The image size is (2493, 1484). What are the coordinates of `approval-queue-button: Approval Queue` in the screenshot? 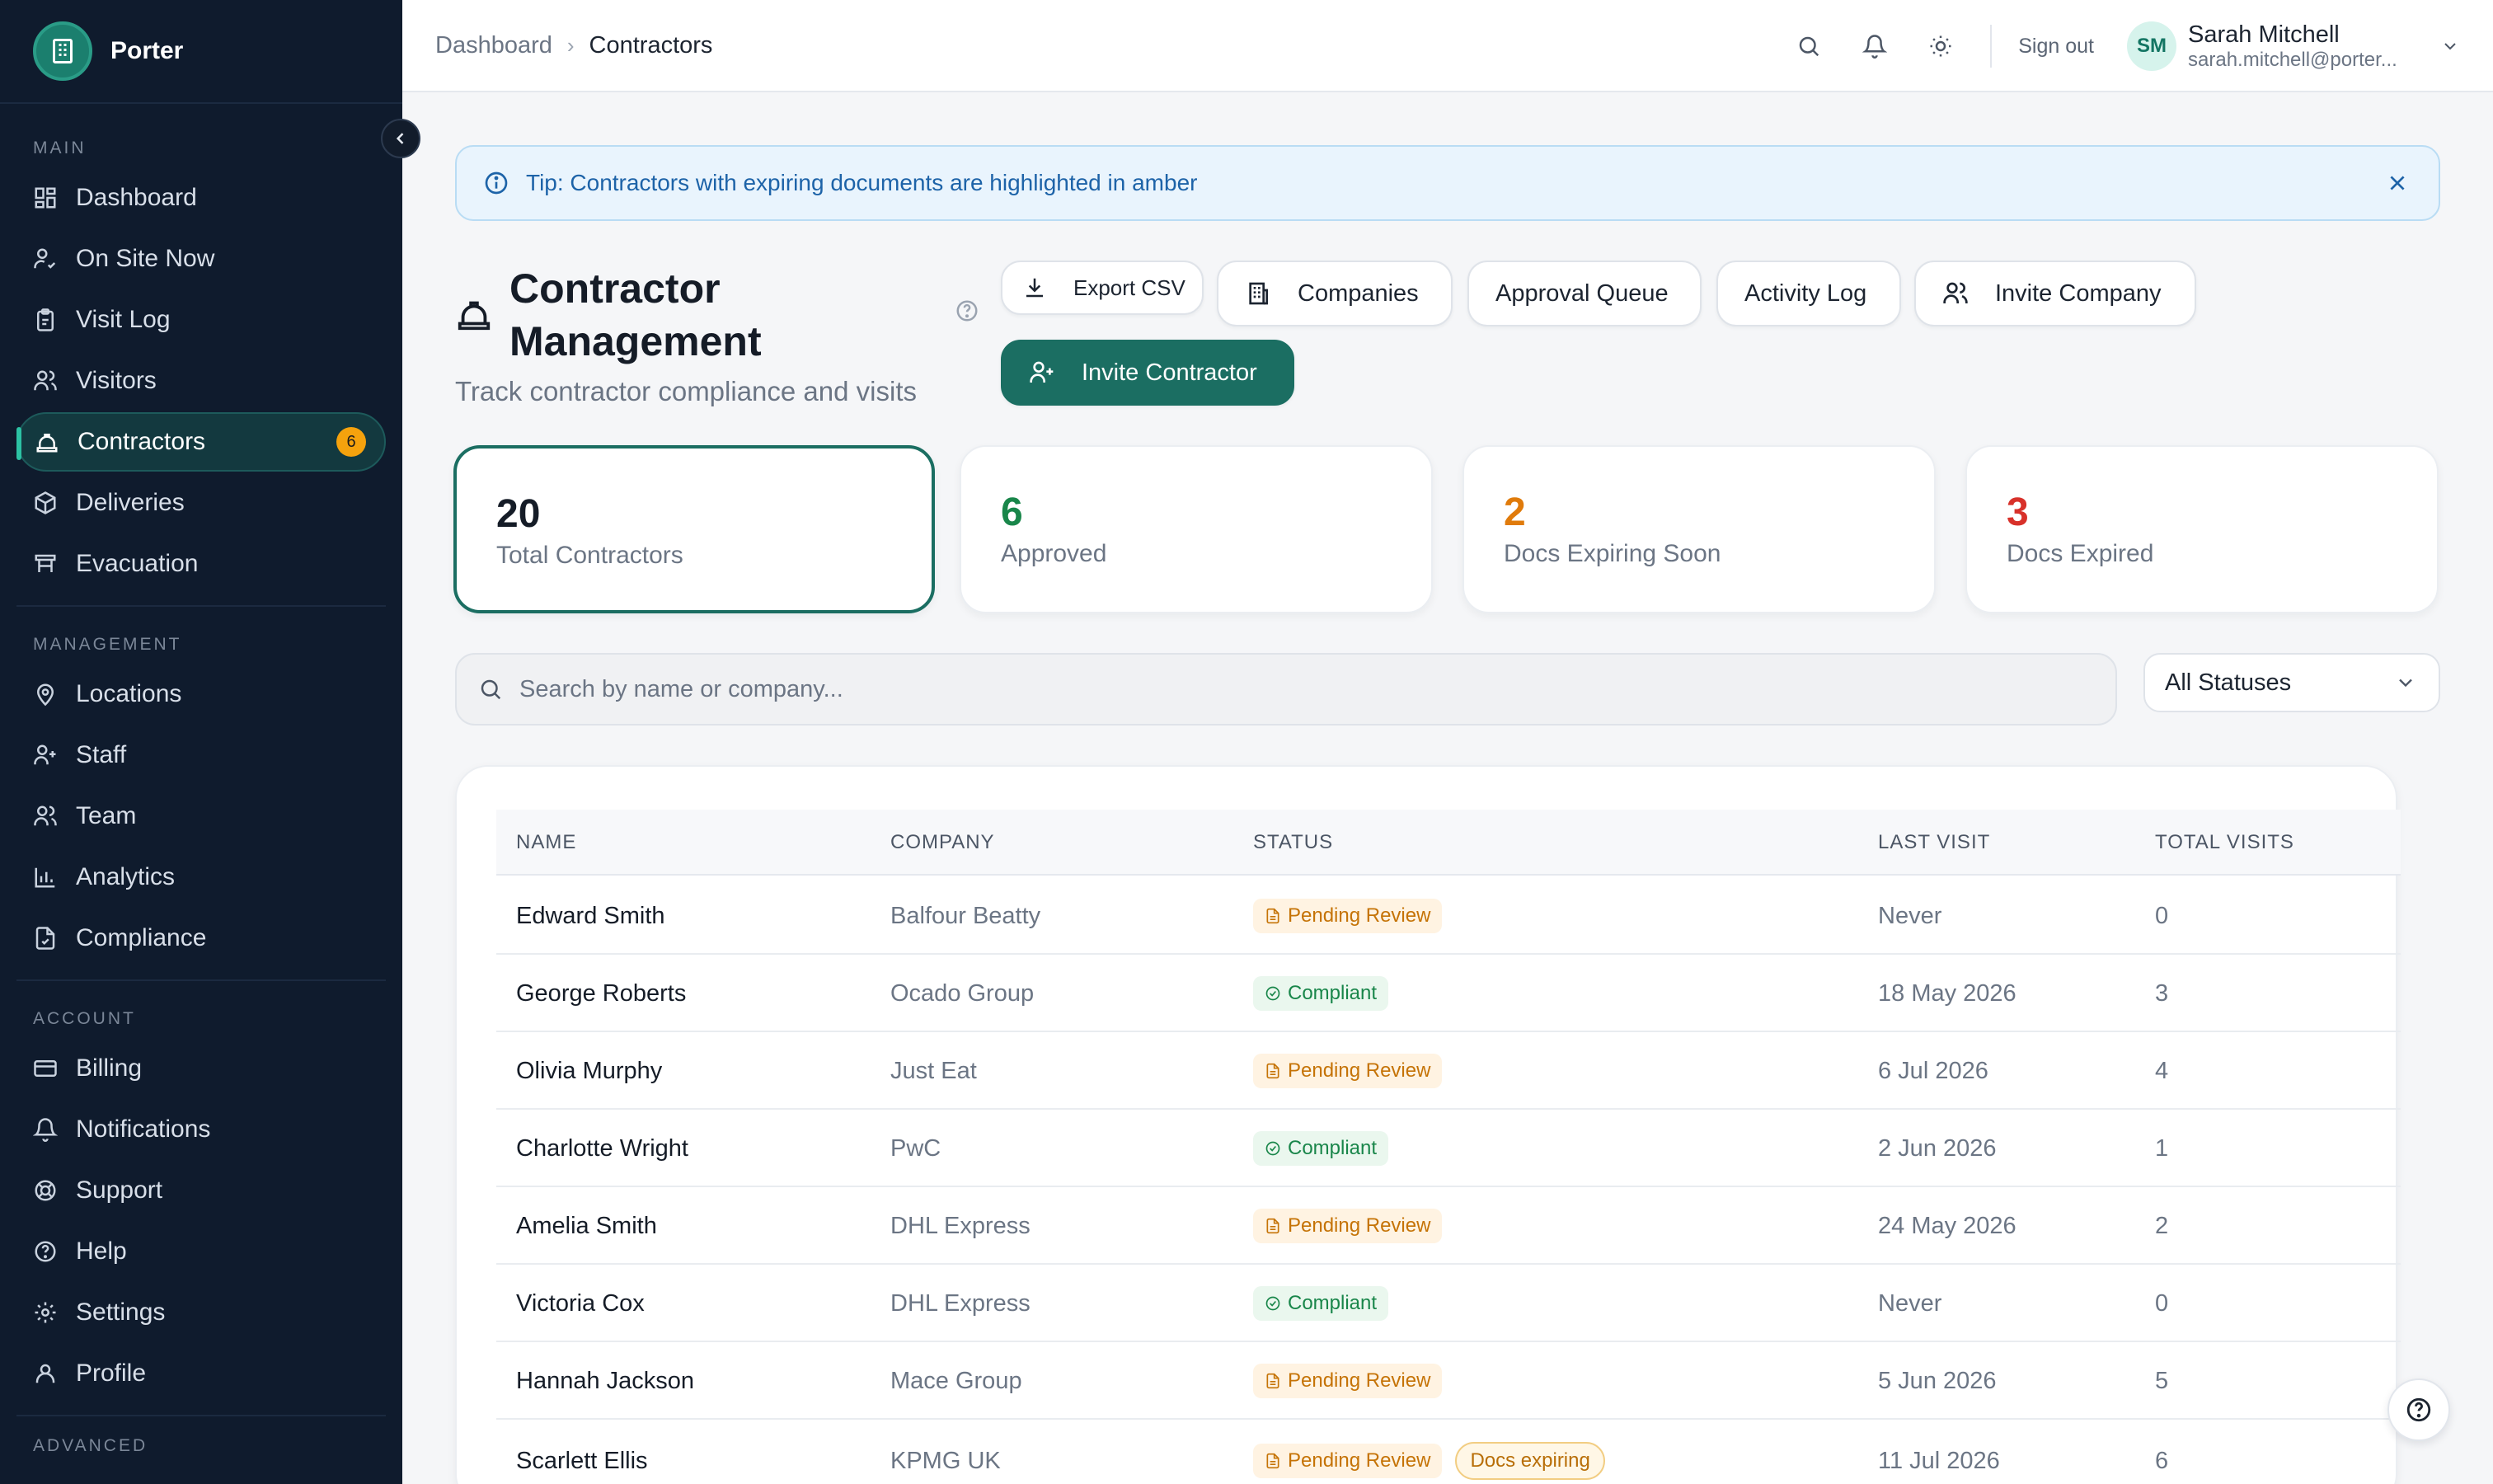 It's located at (1584, 293).